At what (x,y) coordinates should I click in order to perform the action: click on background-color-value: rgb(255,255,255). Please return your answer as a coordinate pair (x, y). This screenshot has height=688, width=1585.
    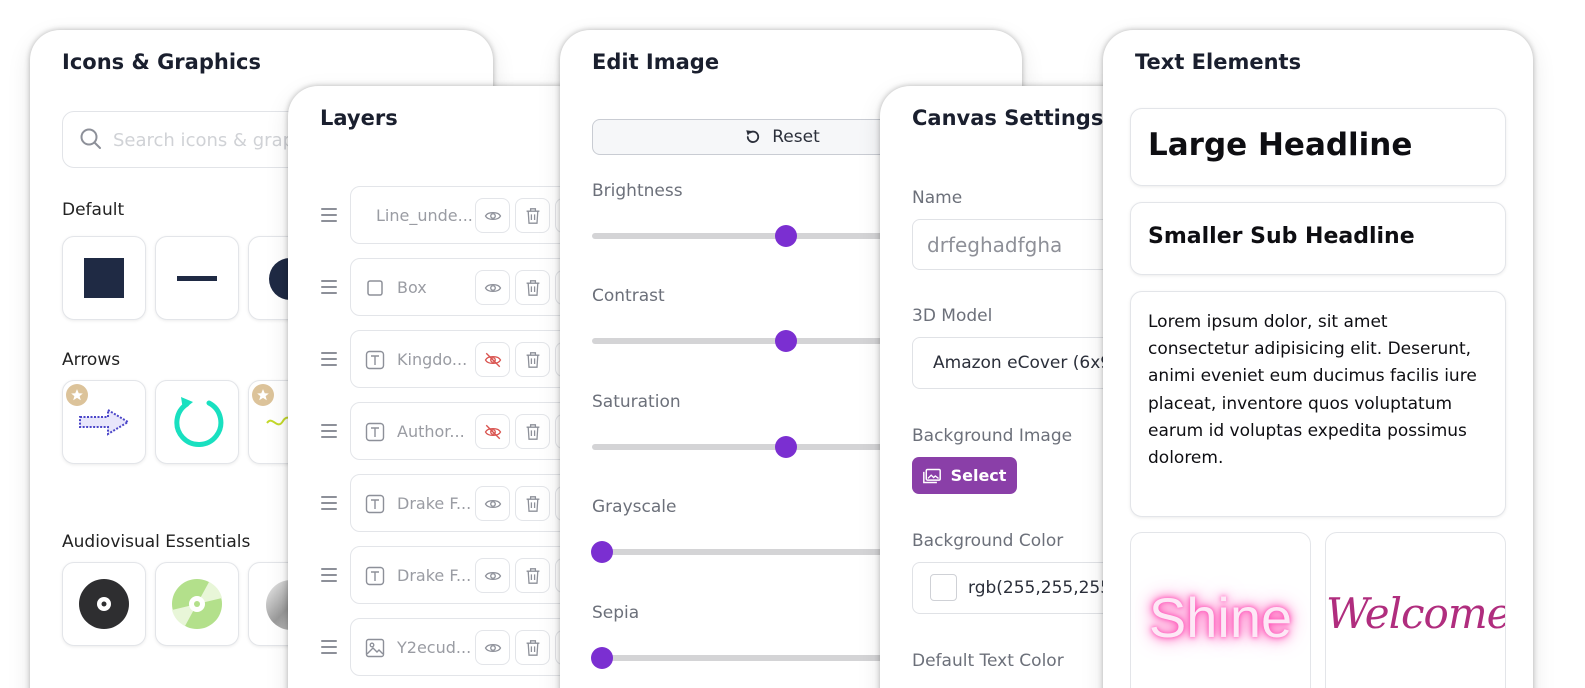
    Looking at the image, I should click on (1043, 588).